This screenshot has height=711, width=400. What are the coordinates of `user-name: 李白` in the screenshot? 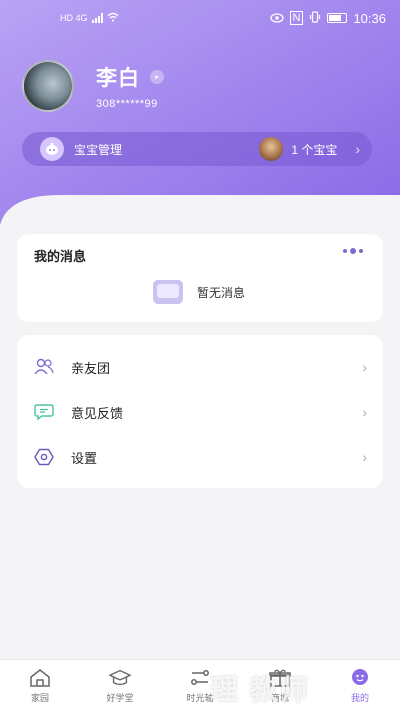 It's located at (118, 78).